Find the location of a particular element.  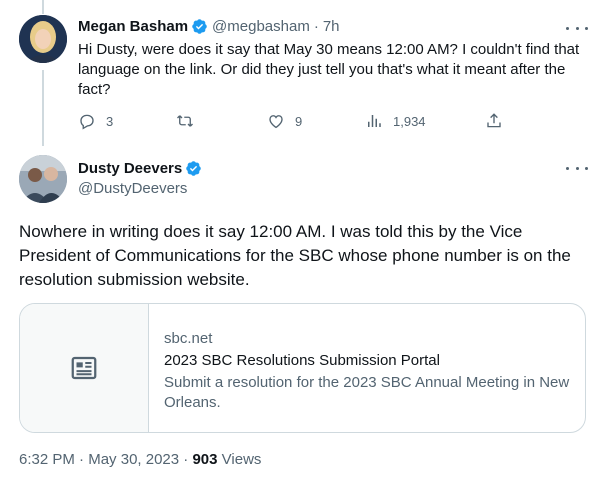

reply-author-name: Megan Basham is located at coordinates (133, 26).